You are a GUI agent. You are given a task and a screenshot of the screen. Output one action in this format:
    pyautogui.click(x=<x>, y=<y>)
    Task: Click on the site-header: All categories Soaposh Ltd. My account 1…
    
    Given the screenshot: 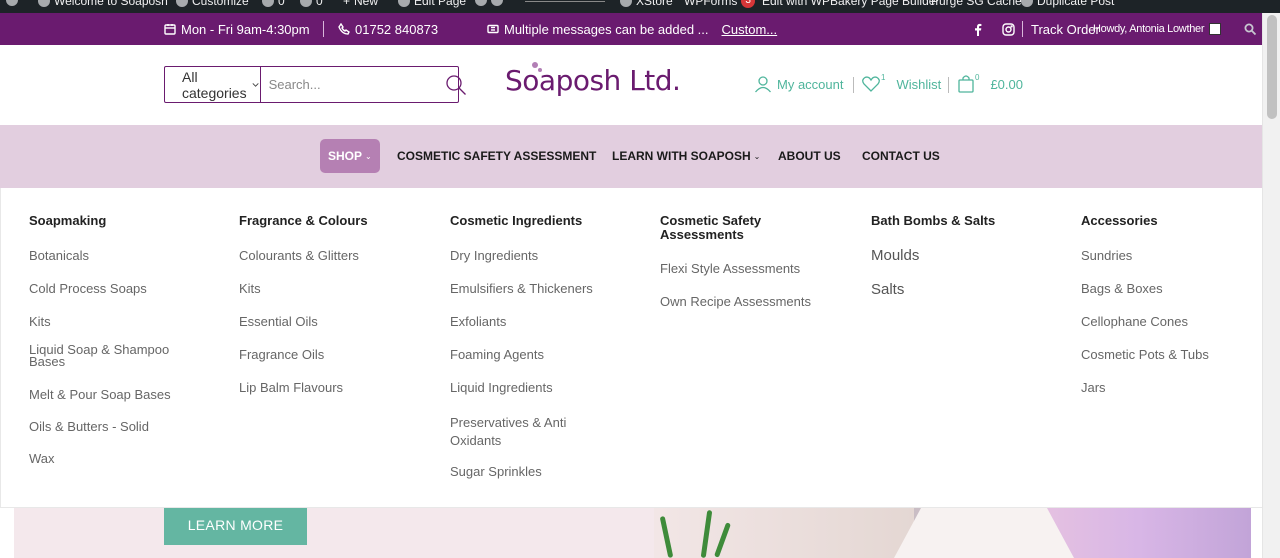 What is the action you would take?
    pyautogui.click(x=631, y=85)
    